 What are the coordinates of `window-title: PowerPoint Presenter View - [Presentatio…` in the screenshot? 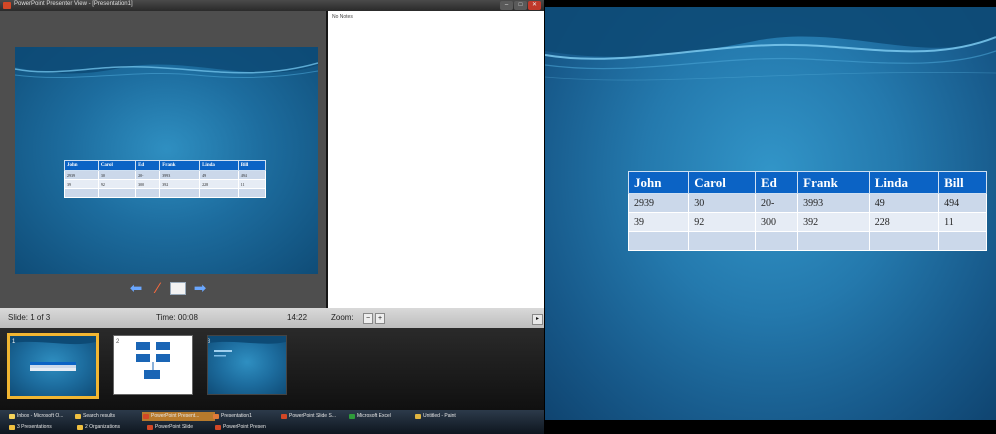 It's located at (73, 4).